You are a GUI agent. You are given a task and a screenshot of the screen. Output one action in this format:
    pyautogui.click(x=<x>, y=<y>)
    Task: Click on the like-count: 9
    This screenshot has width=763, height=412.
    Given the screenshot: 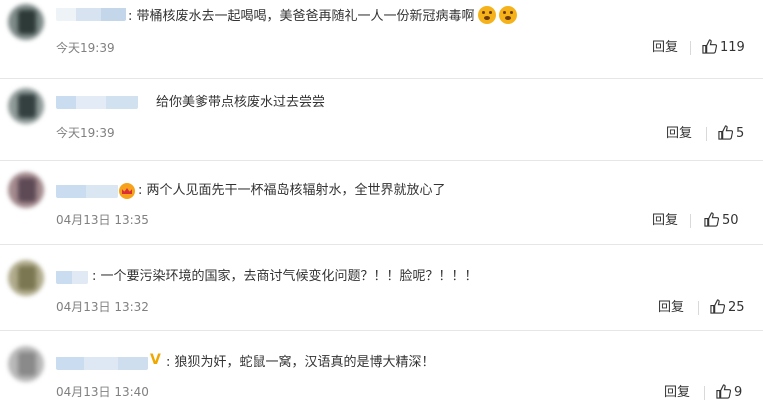 What is the action you would take?
    pyautogui.click(x=738, y=392)
    